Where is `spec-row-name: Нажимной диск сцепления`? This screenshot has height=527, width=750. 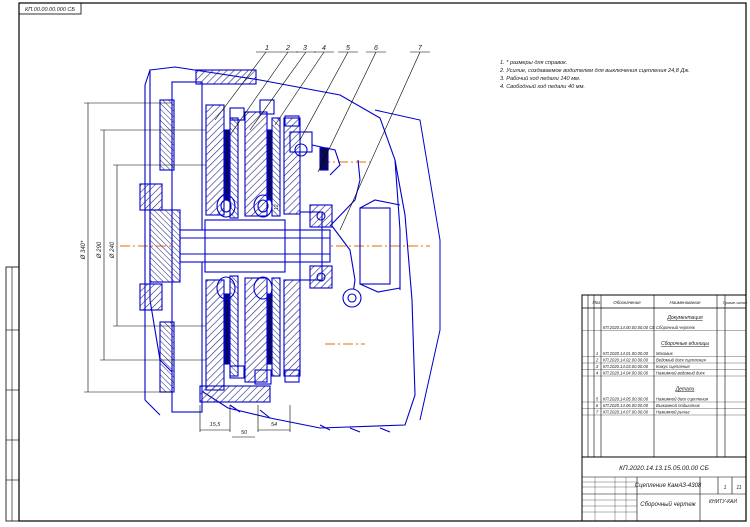 spec-row-name: Нажимной диск сцепления is located at coordinates (682, 399).